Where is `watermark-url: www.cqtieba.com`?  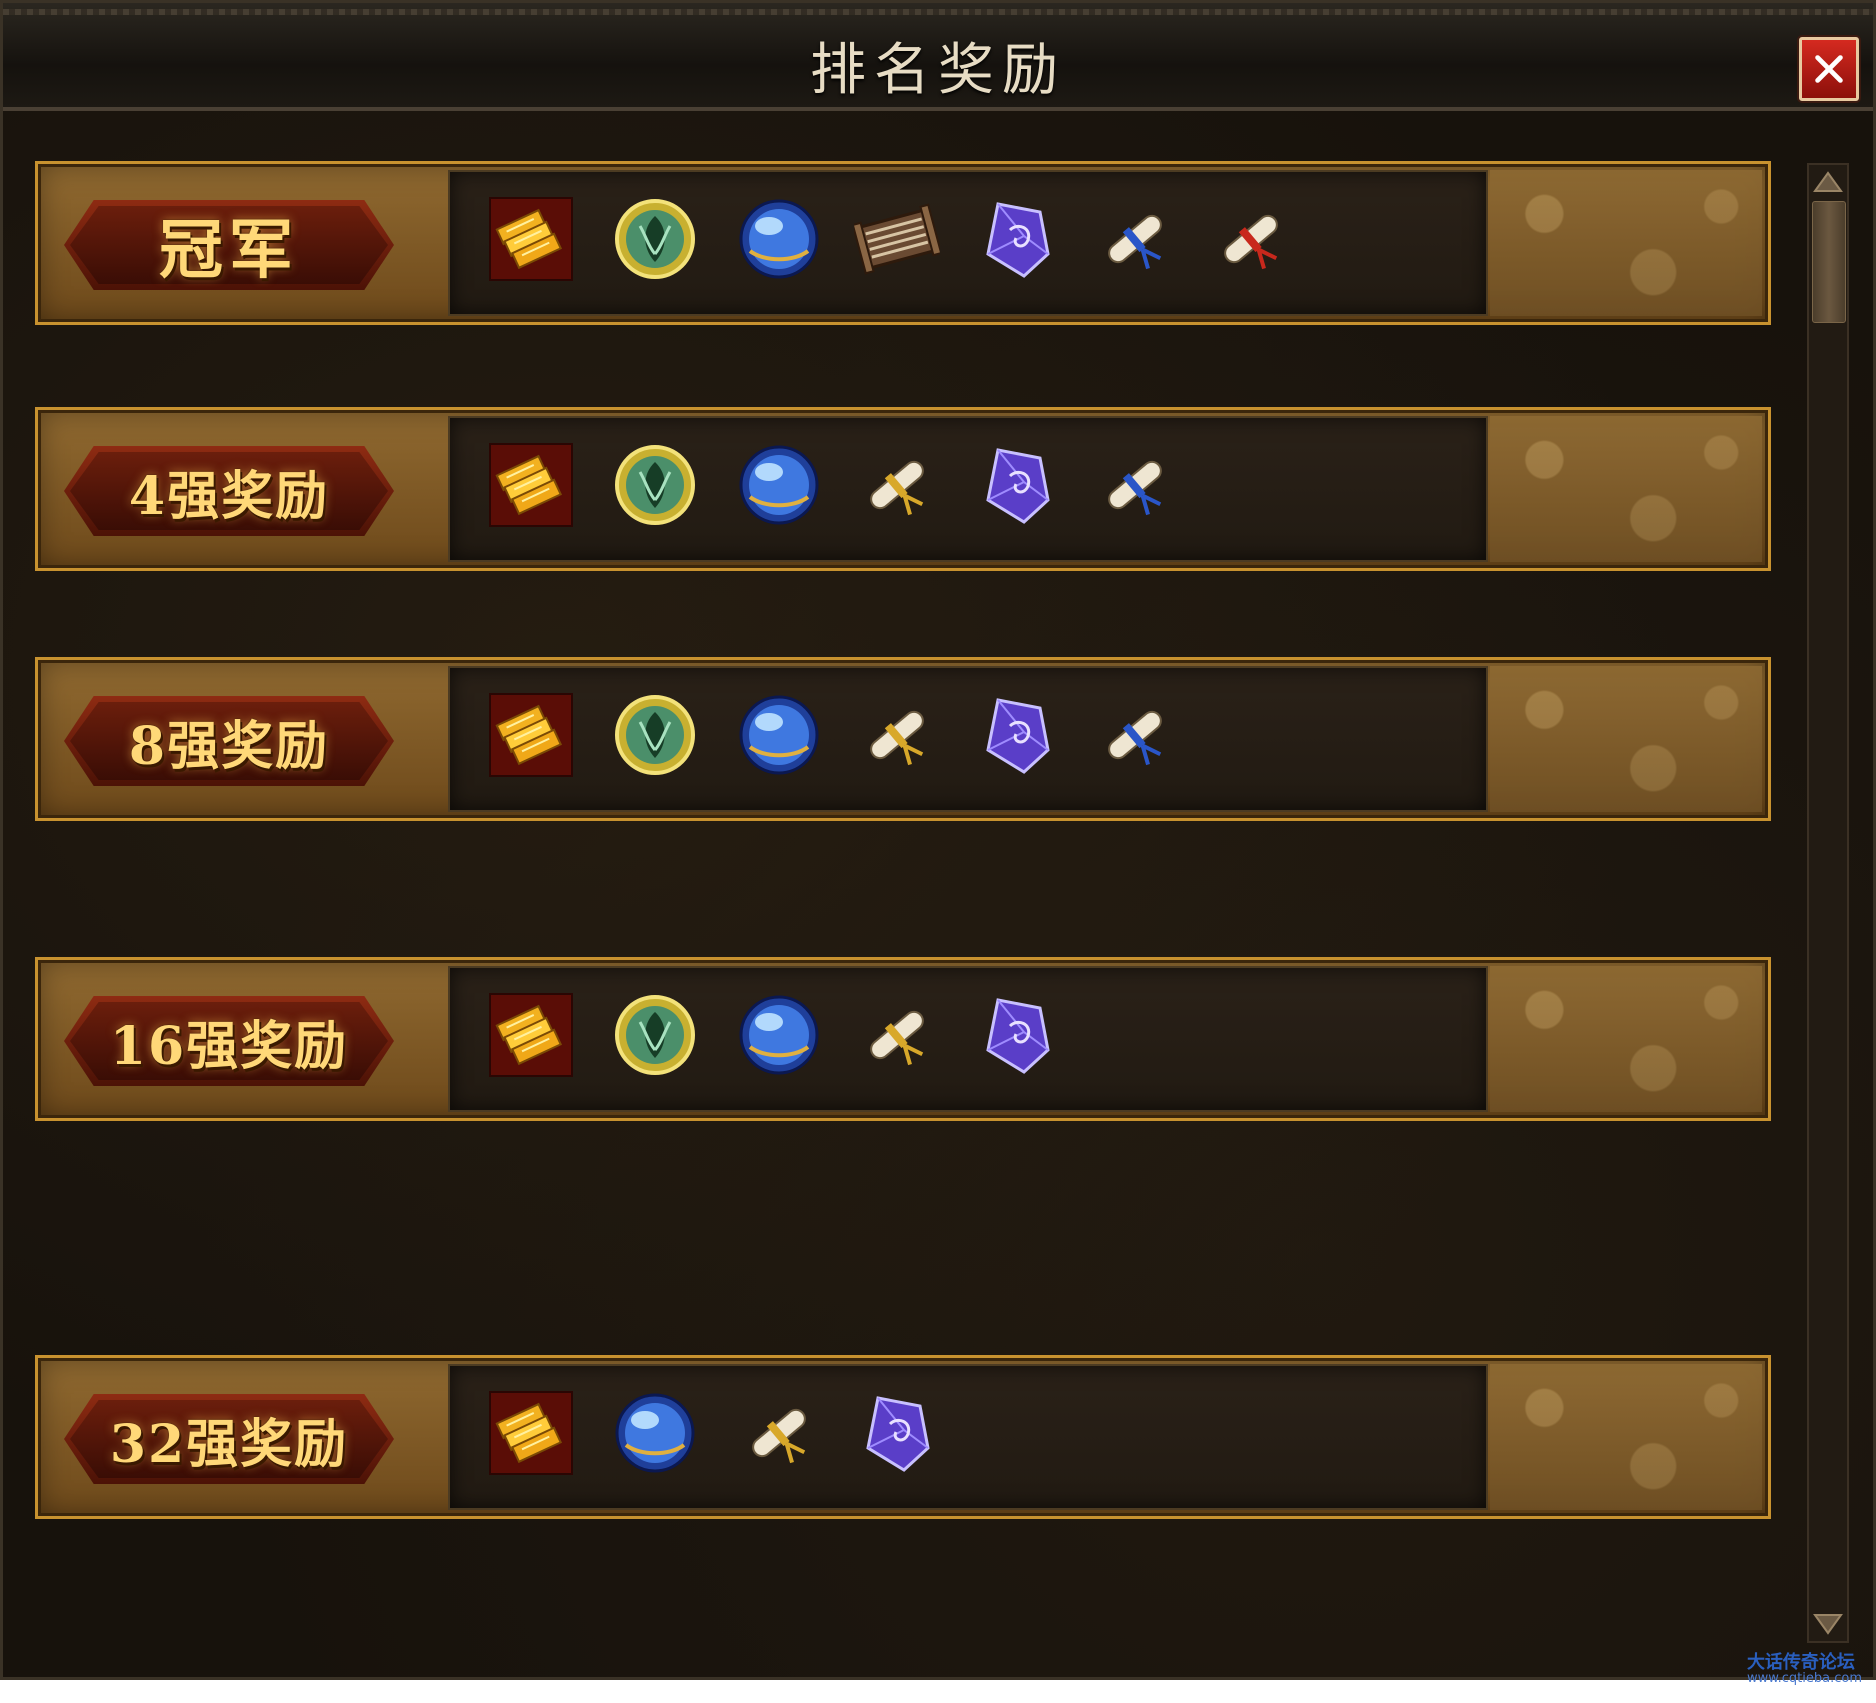 watermark-url: www.cqtieba.com is located at coordinates (1804, 1678).